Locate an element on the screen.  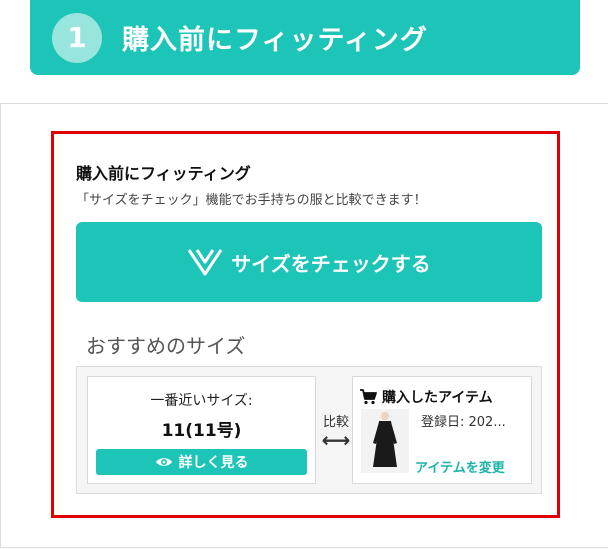
change-item-link: アイテムを変更 is located at coordinates (460, 466).